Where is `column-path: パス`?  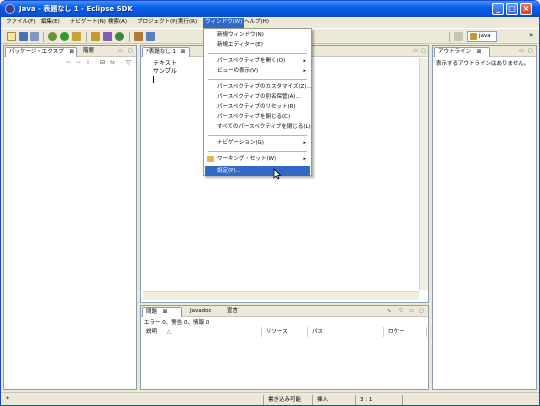 column-path: パス is located at coordinates (346, 332).